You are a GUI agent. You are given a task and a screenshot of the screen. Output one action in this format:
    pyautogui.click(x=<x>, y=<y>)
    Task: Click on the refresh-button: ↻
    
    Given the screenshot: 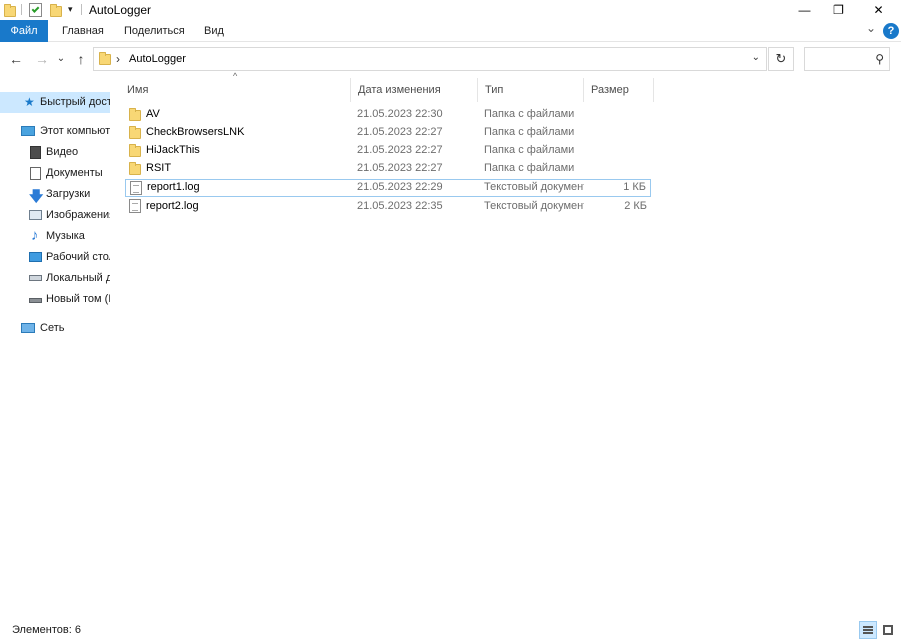 What is the action you would take?
    pyautogui.click(x=781, y=59)
    